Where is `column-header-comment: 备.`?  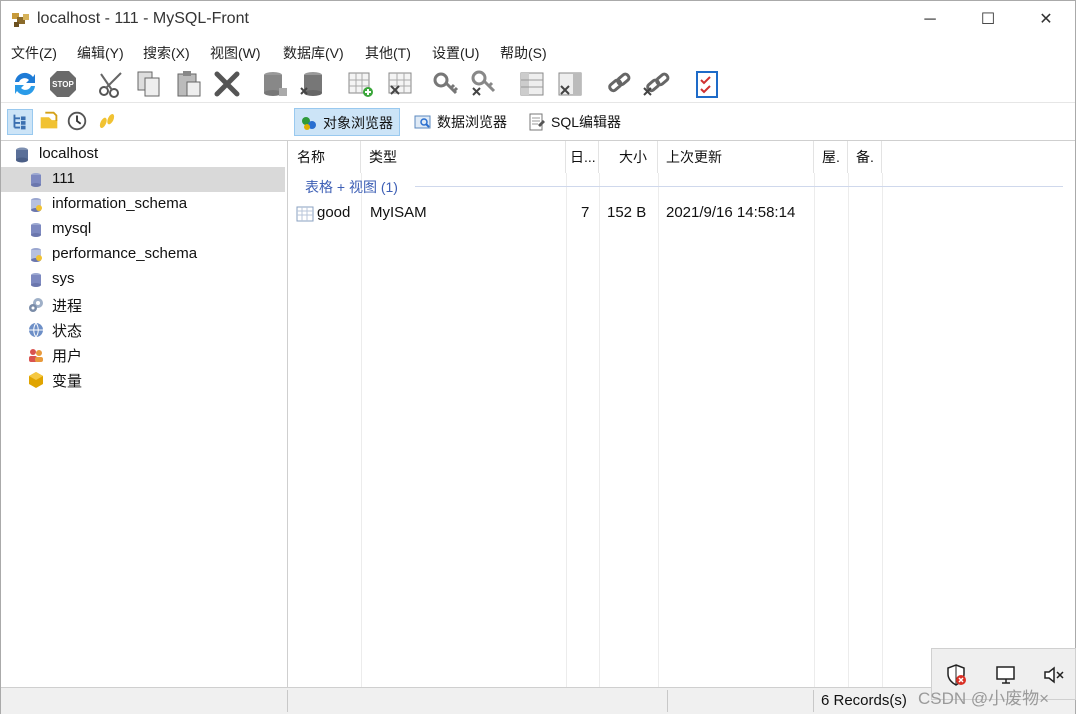 column-header-comment: 备. is located at coordinates (865, 157).